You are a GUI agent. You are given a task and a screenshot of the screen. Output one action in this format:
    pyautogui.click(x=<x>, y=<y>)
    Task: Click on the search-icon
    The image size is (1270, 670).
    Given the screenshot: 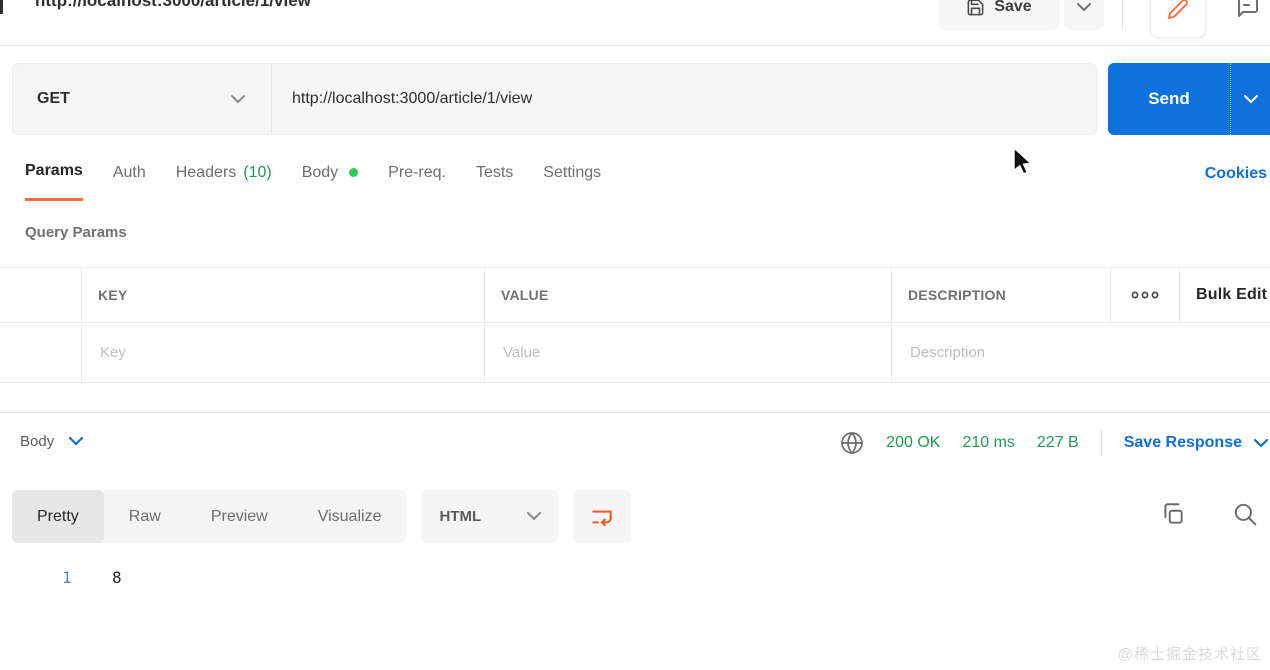 What is the action you would take?
    pyautogui.click(x=1245, y=514)
    